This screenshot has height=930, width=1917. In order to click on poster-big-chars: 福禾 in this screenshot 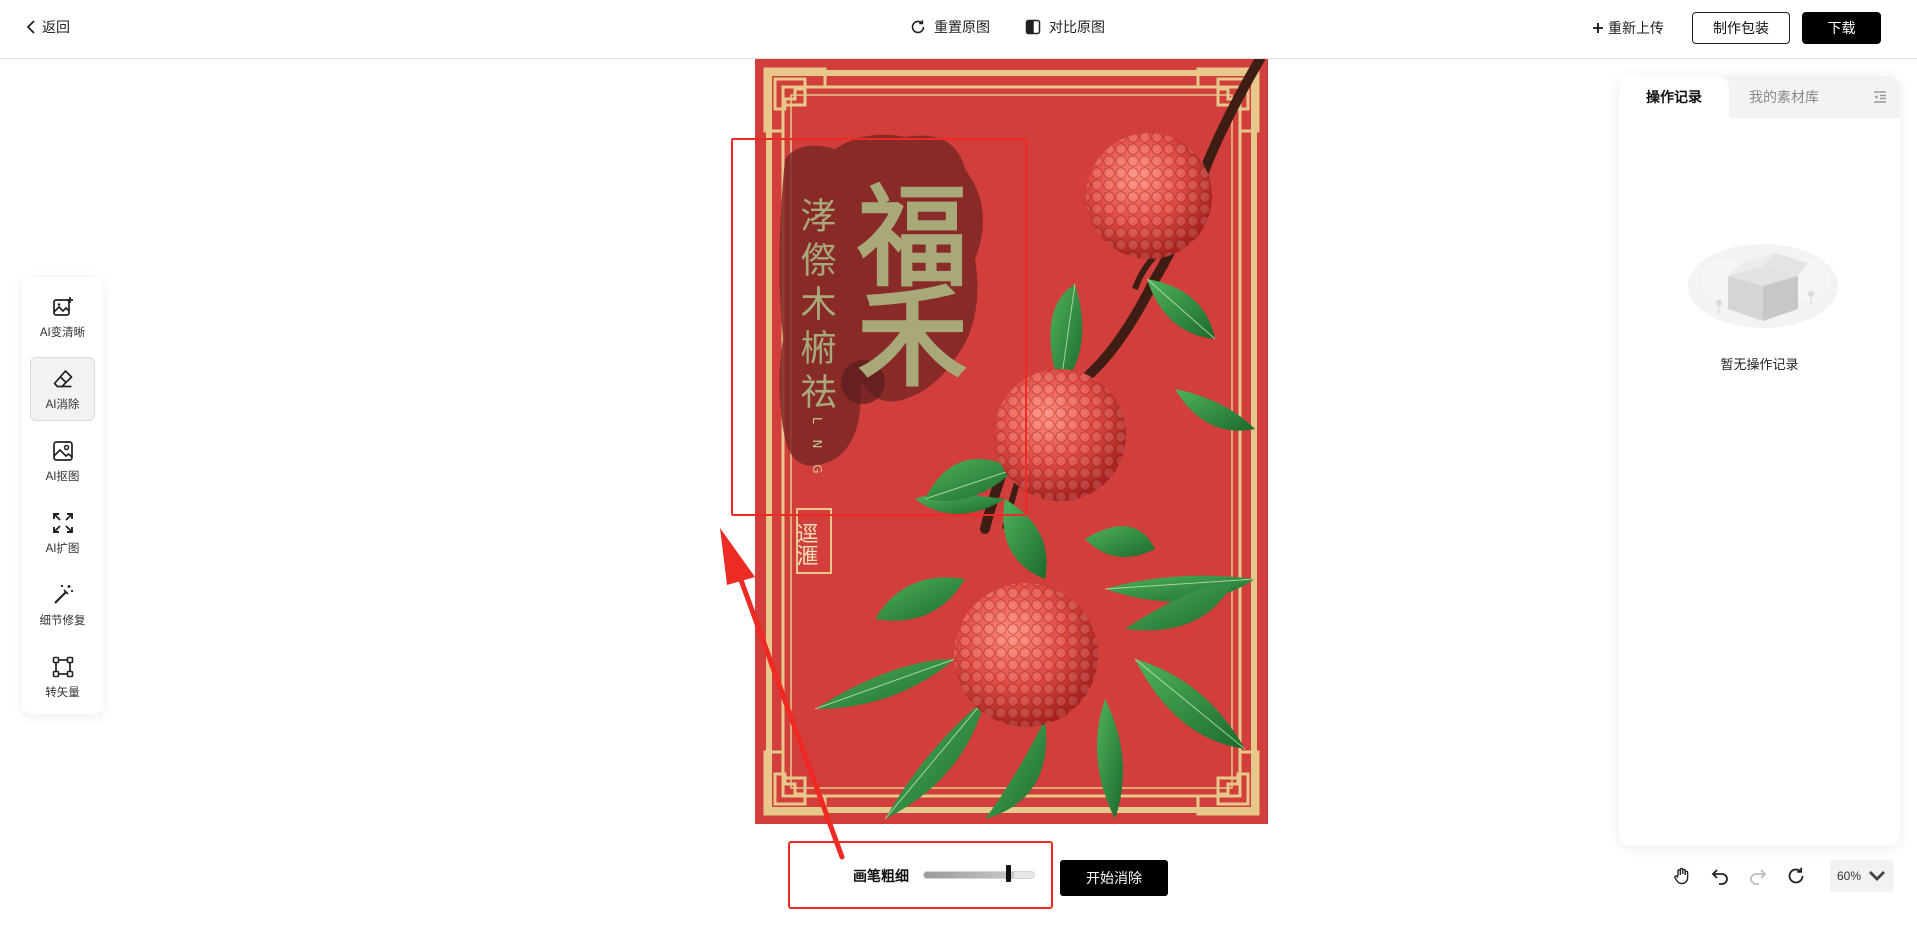, I will do `click(904, 283)`.